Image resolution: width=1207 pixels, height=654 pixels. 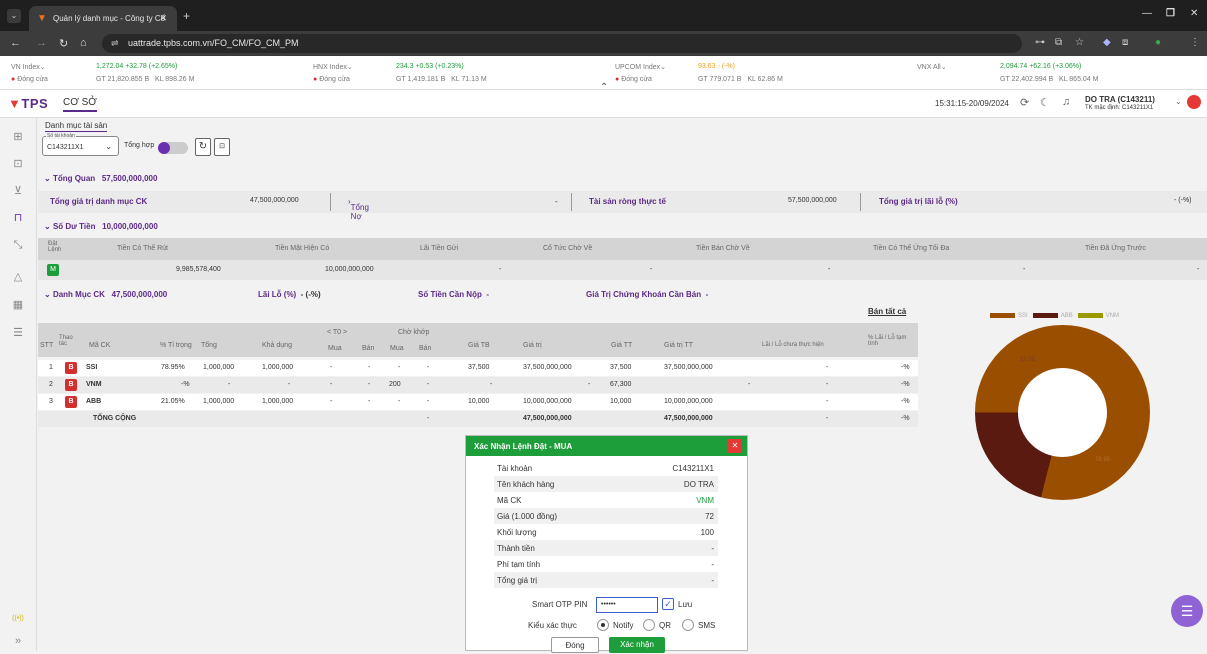 I want to click on sell-value: Giá Trị Chứng Khoán Cần Bán -, so click(x=647, y=294).